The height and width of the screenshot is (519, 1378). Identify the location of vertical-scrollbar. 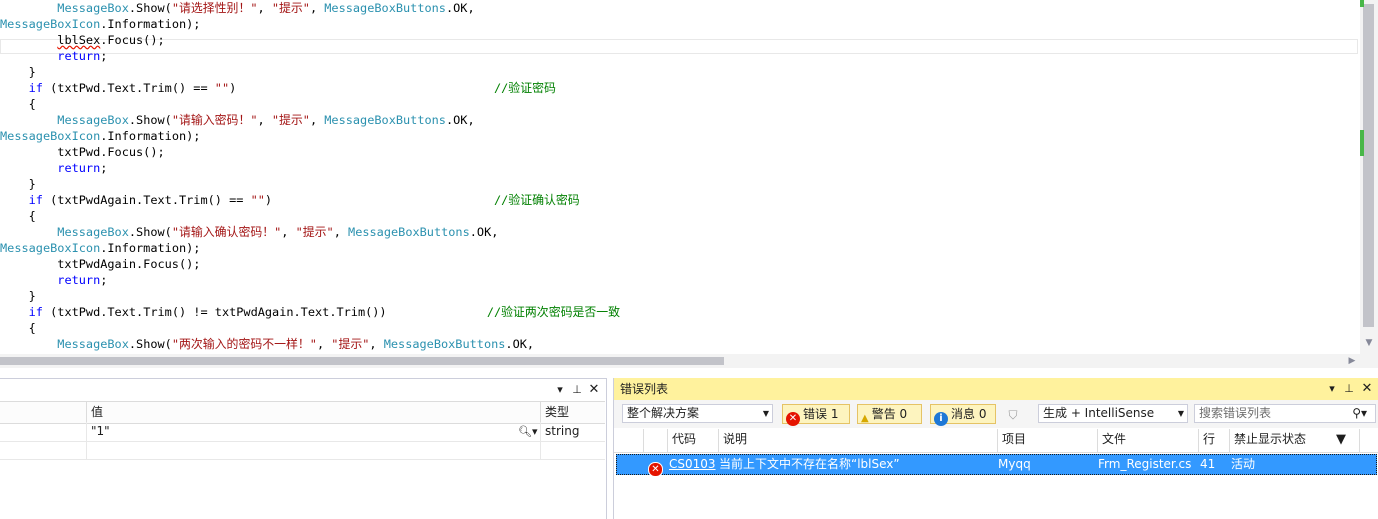
(1369, 184).